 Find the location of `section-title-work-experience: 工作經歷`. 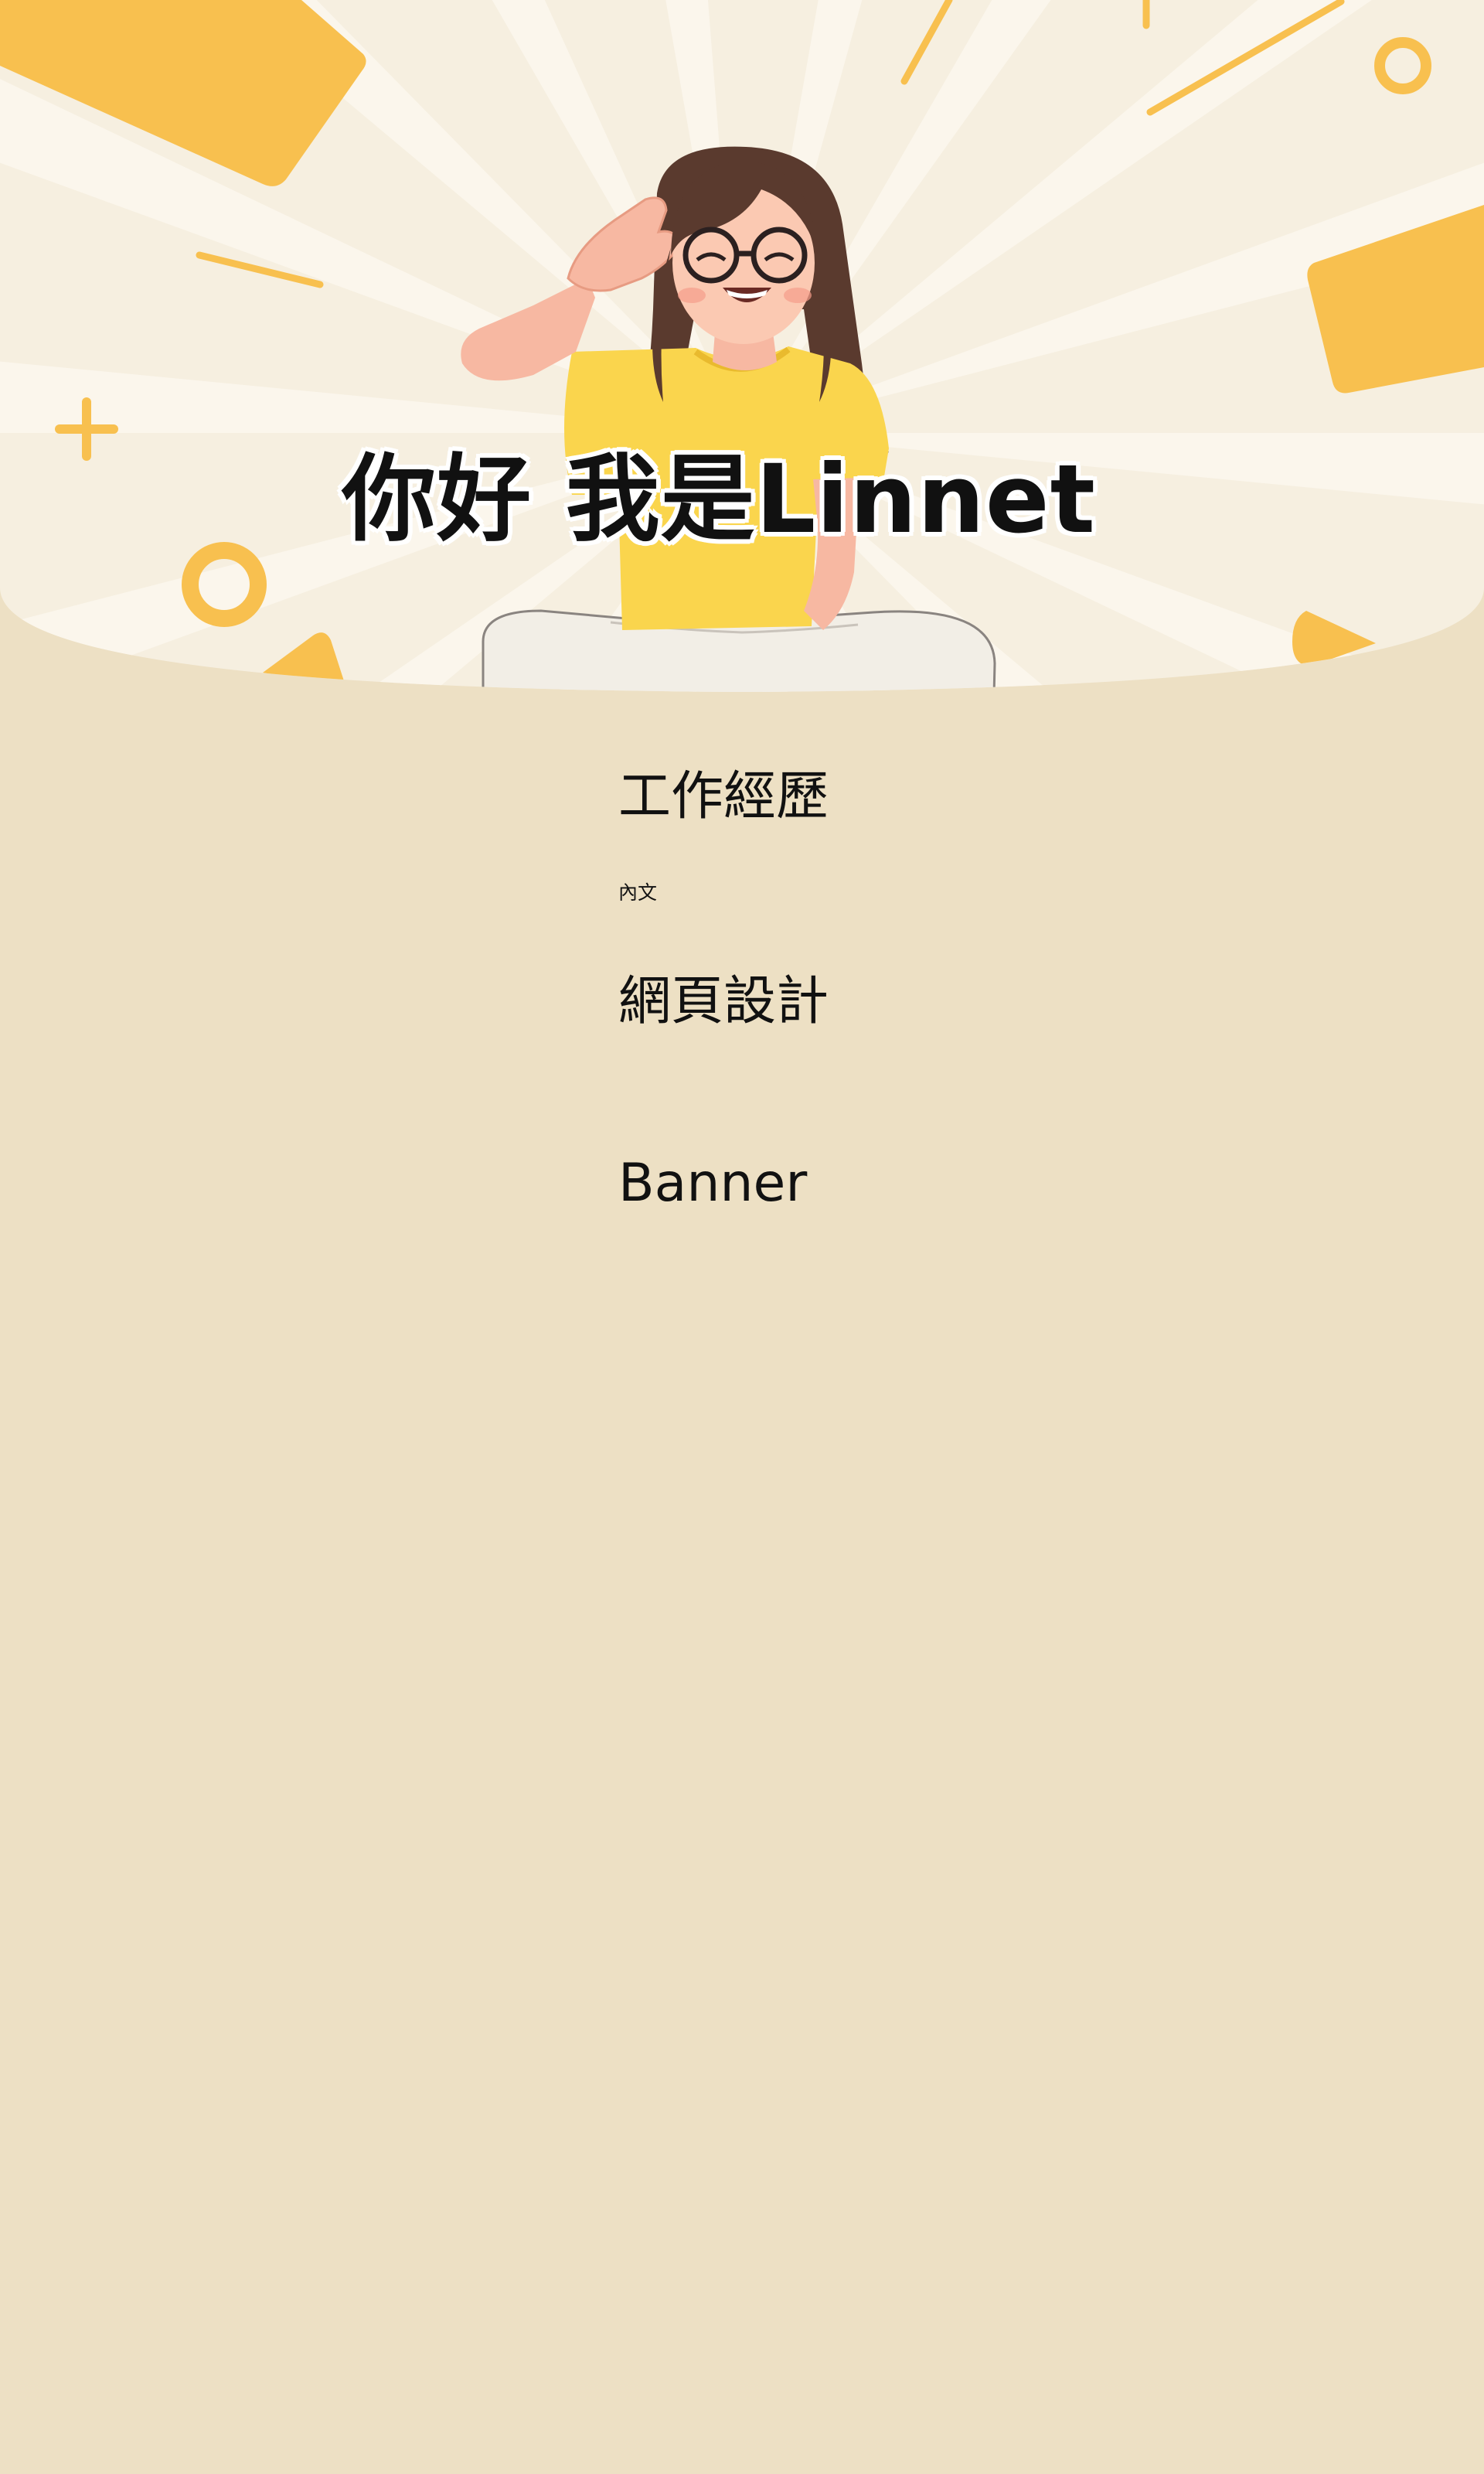

section-title-work-experience: 工作經歷 is located at coordinates (723, 796).